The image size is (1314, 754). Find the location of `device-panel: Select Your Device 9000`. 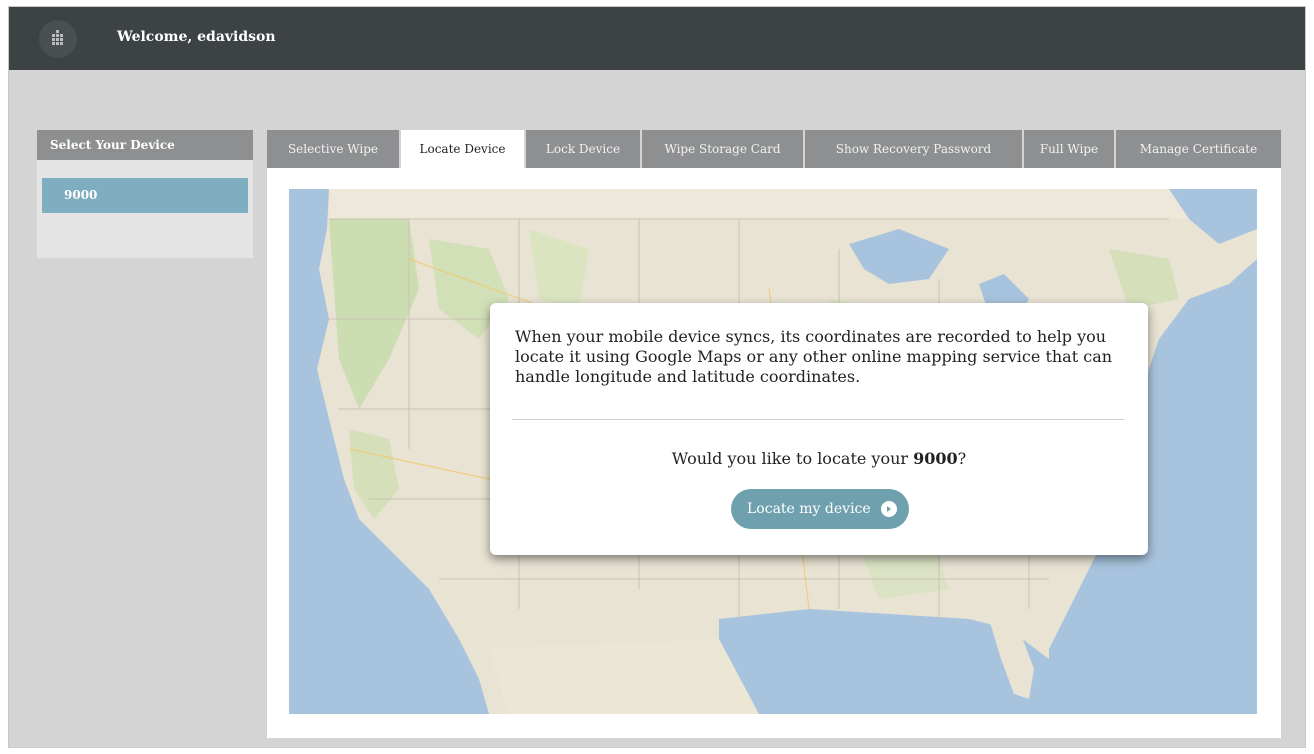

device-panel: Select Your Device 9000 is located at coordinates (145, 194).